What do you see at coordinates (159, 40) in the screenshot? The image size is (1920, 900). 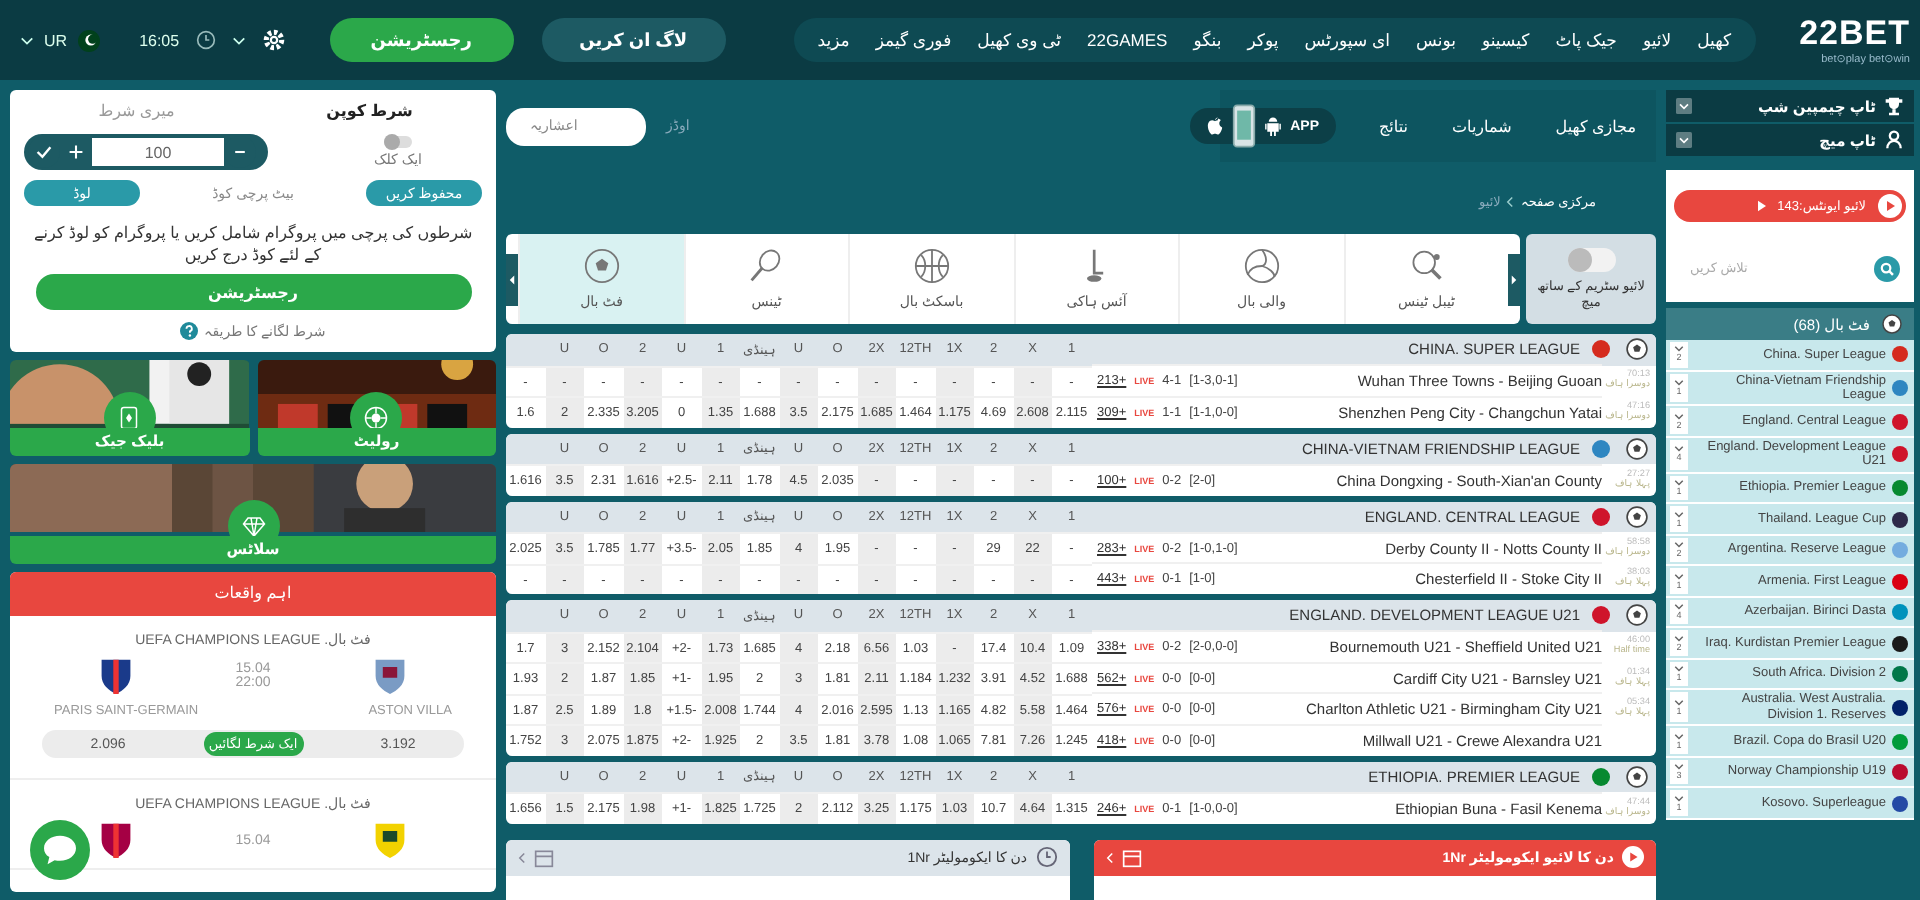 I see `clock-time: 16:05` at bounding box center [159, 40].